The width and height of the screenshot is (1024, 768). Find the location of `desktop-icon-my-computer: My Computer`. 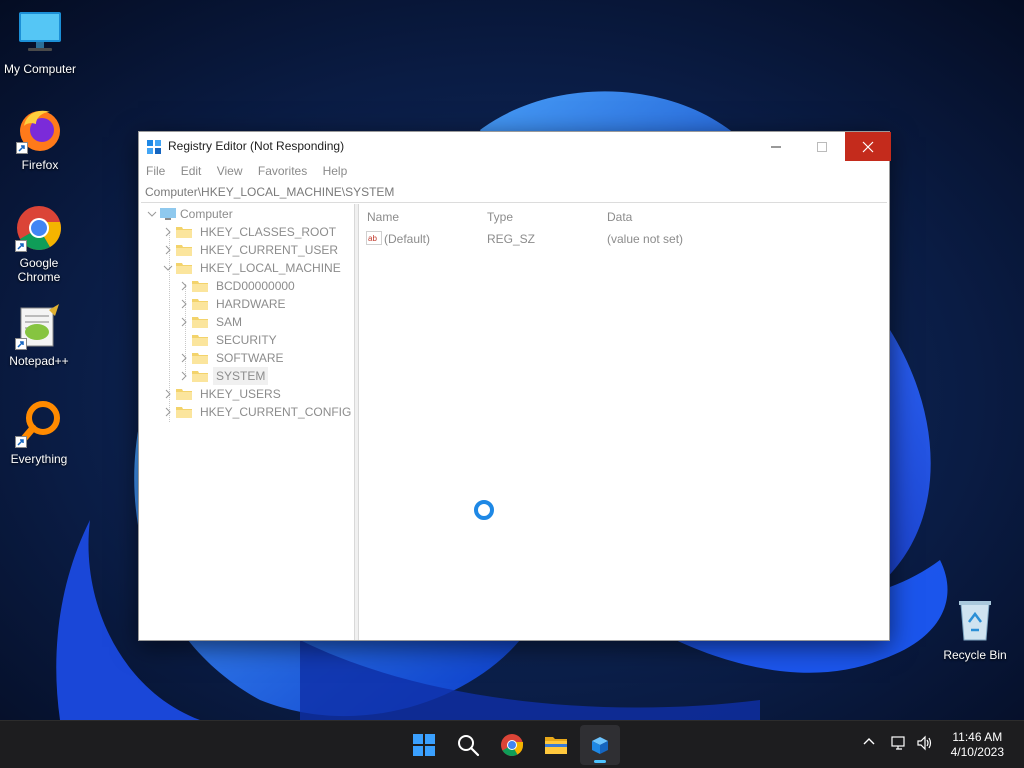

desktop-icon-my-computer: My Computer is located at coordinates (40, 43).